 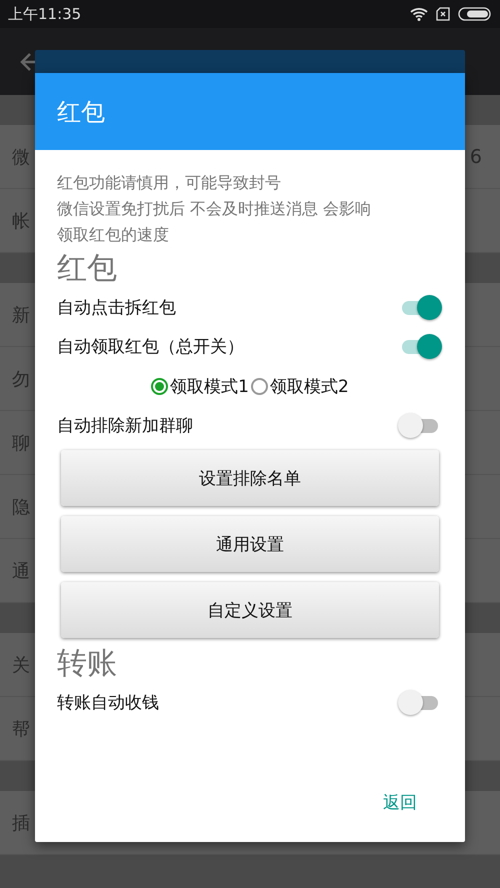 I want to click on warning-text: 微信设置免打扰后 不会及时推送消息 会影响, so click(x=214, y=209).